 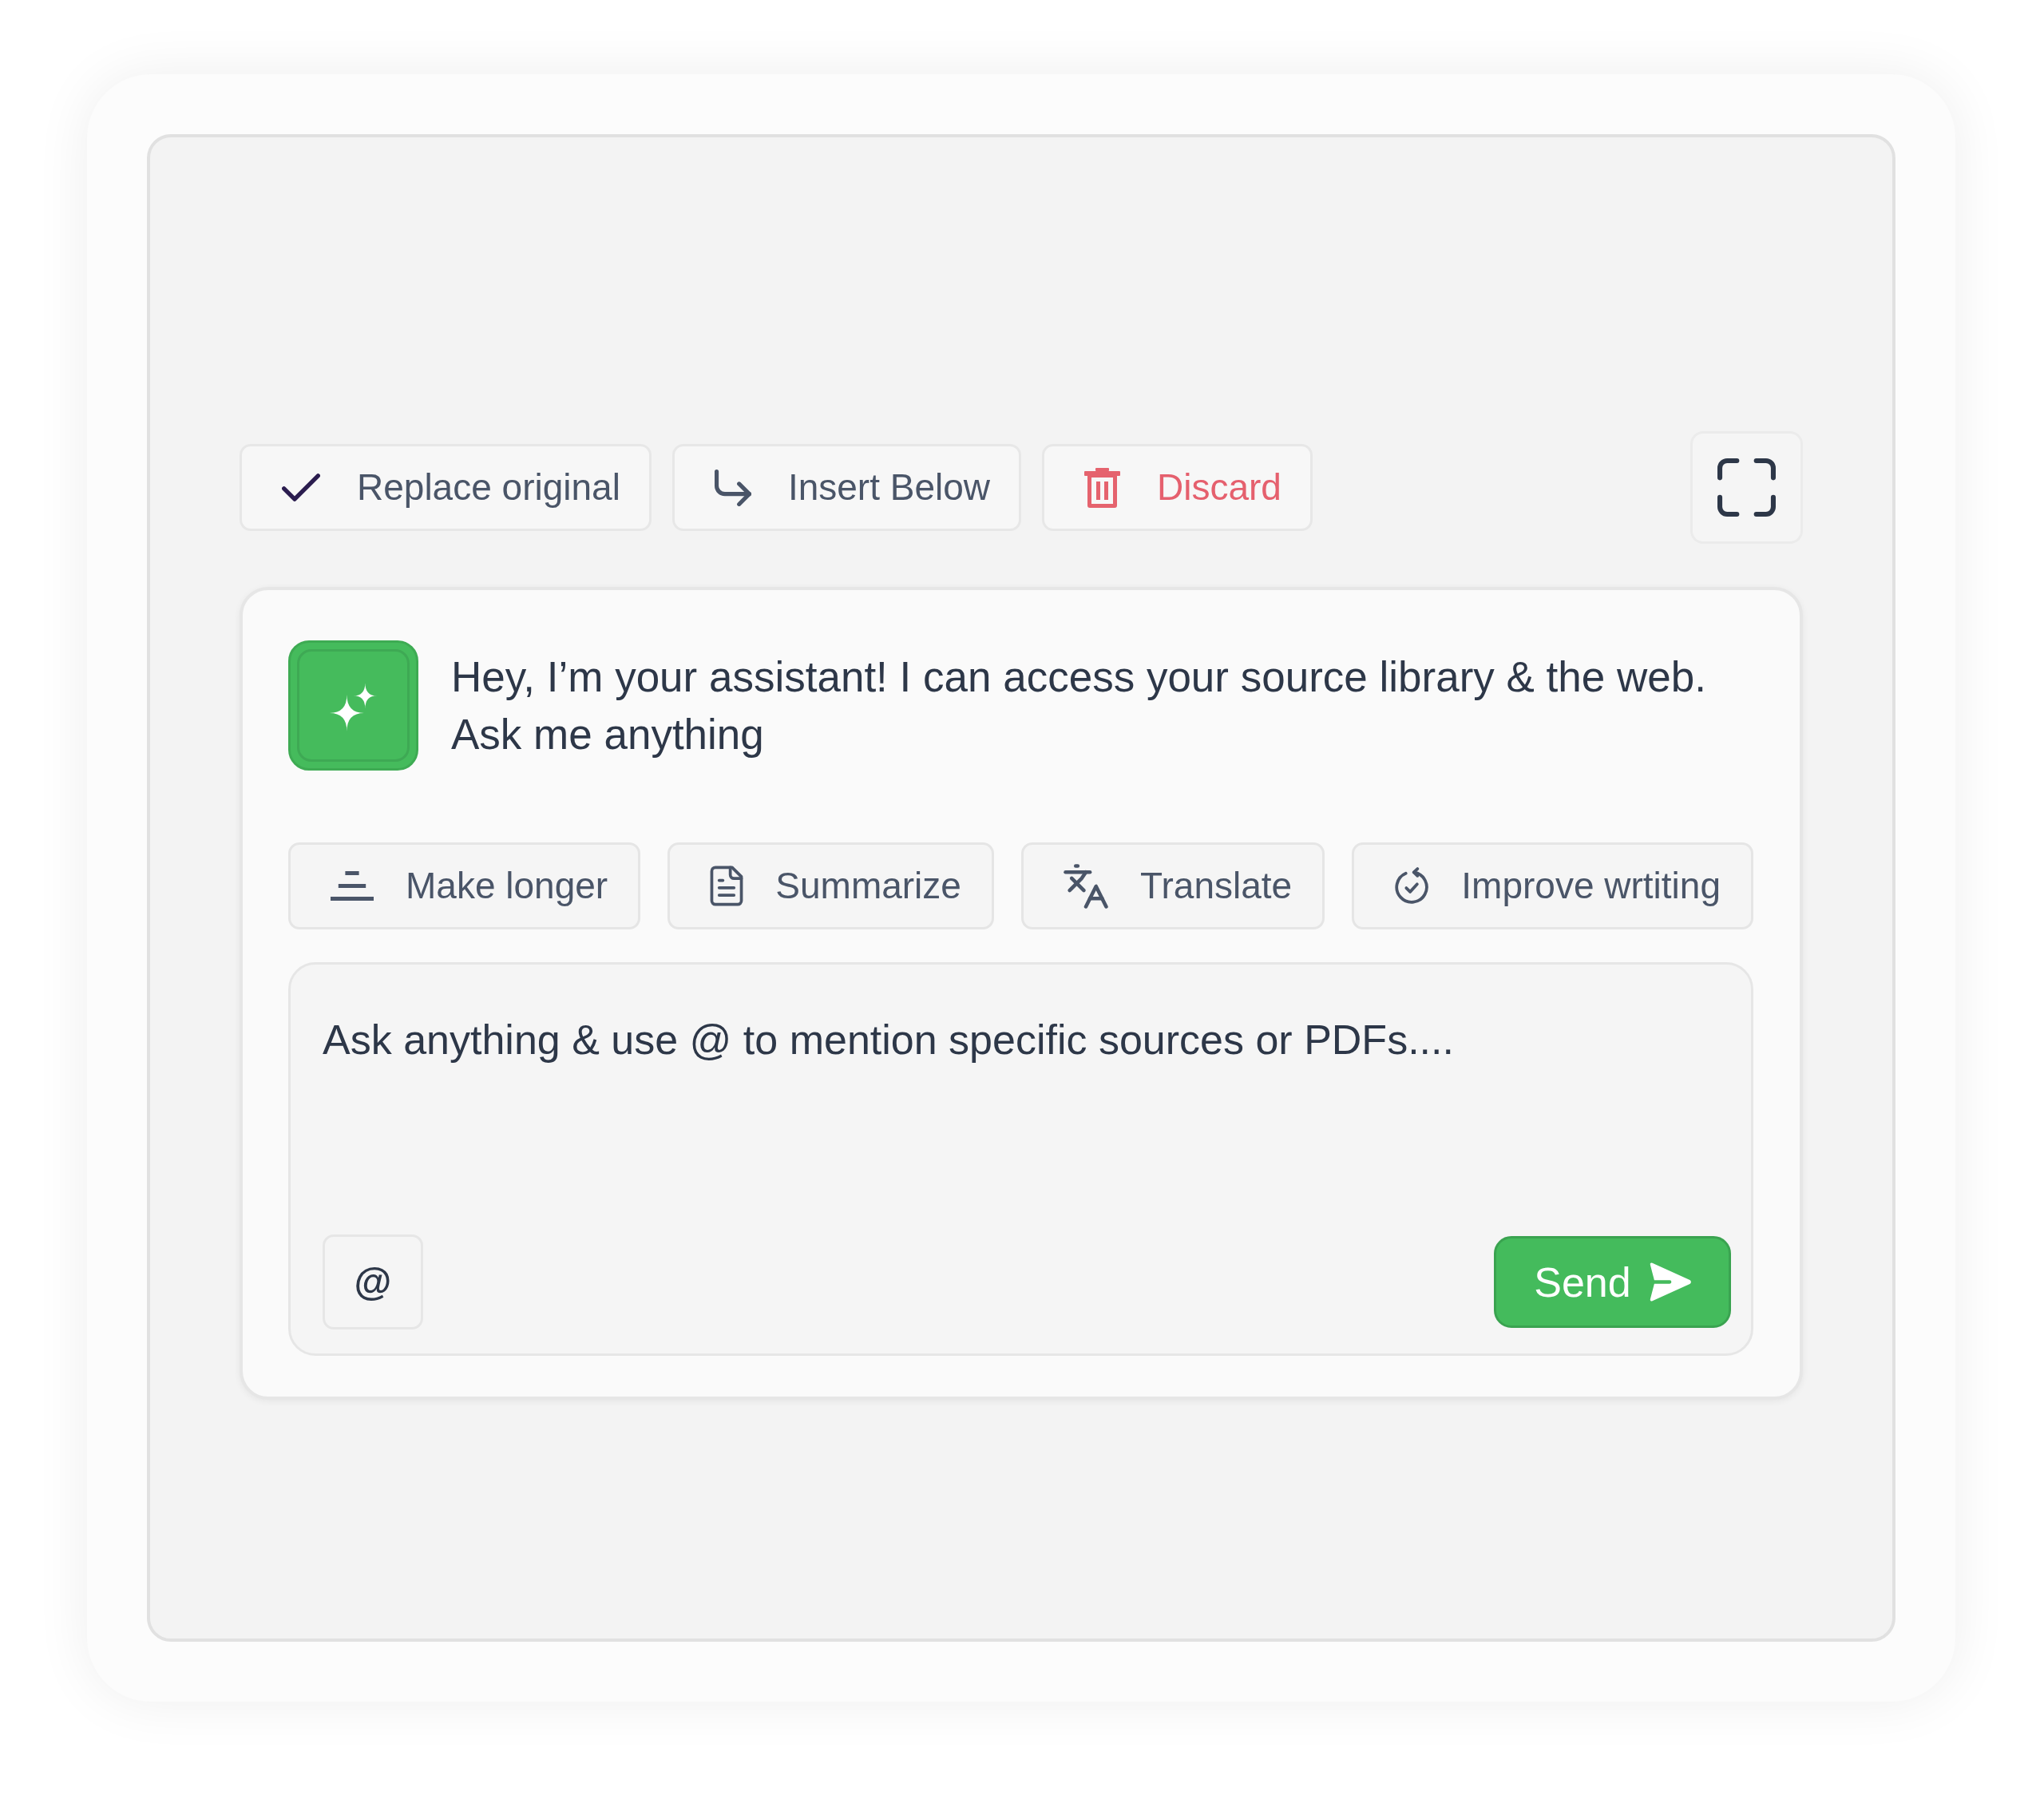 I want to click on assistant-message: Hey, I’m your assistant! I can access your source library & the web. Ask me anything, so click(x=1079, y=705).